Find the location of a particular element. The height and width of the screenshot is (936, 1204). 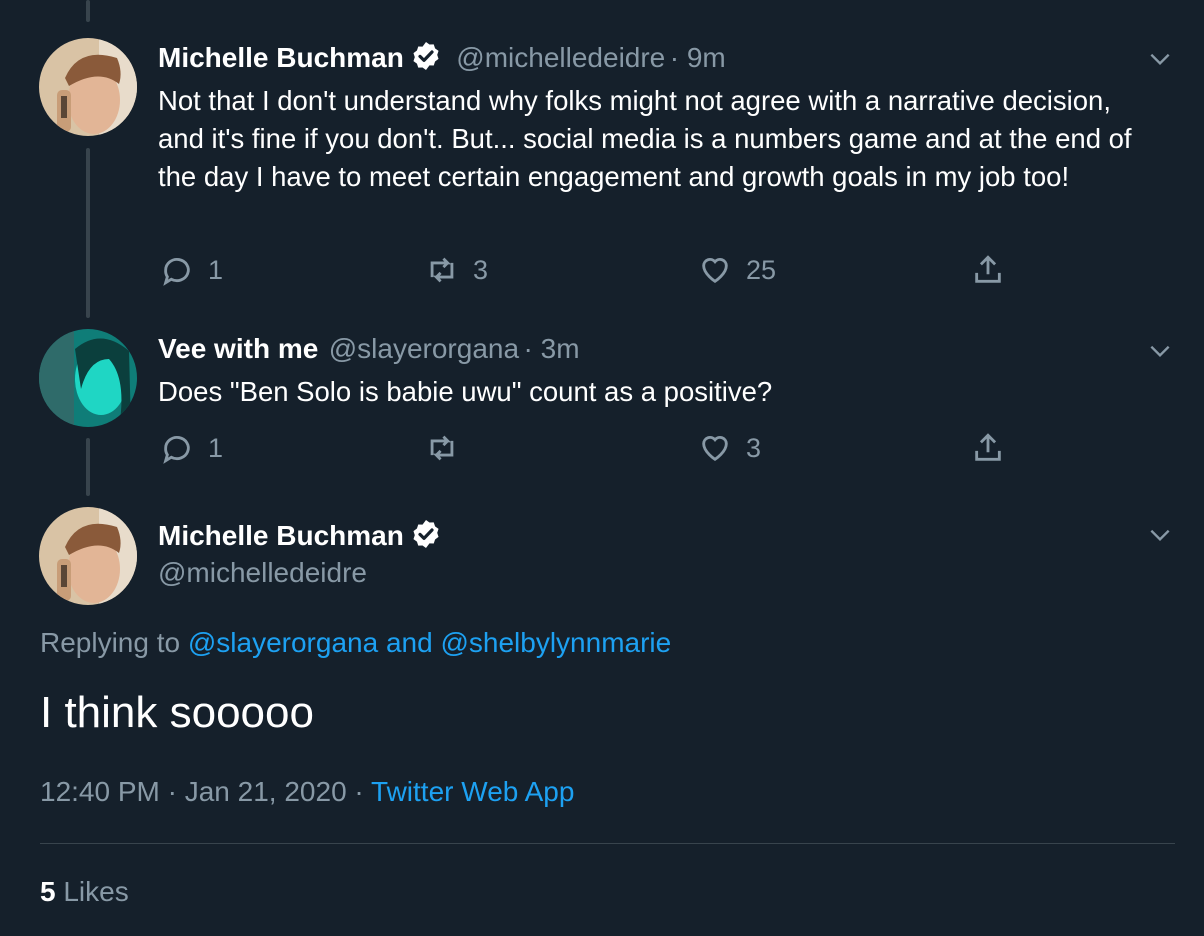

likes-stat: 5 Likes is located at coordinates (84, 892).